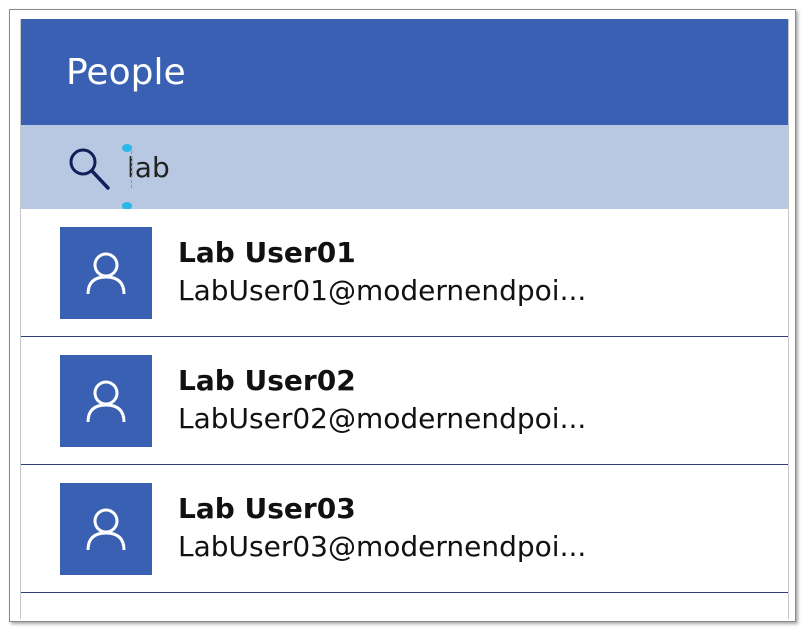 The height and width of the screenshot is (632, 807). I want to click on search-input, so click(427, 167).